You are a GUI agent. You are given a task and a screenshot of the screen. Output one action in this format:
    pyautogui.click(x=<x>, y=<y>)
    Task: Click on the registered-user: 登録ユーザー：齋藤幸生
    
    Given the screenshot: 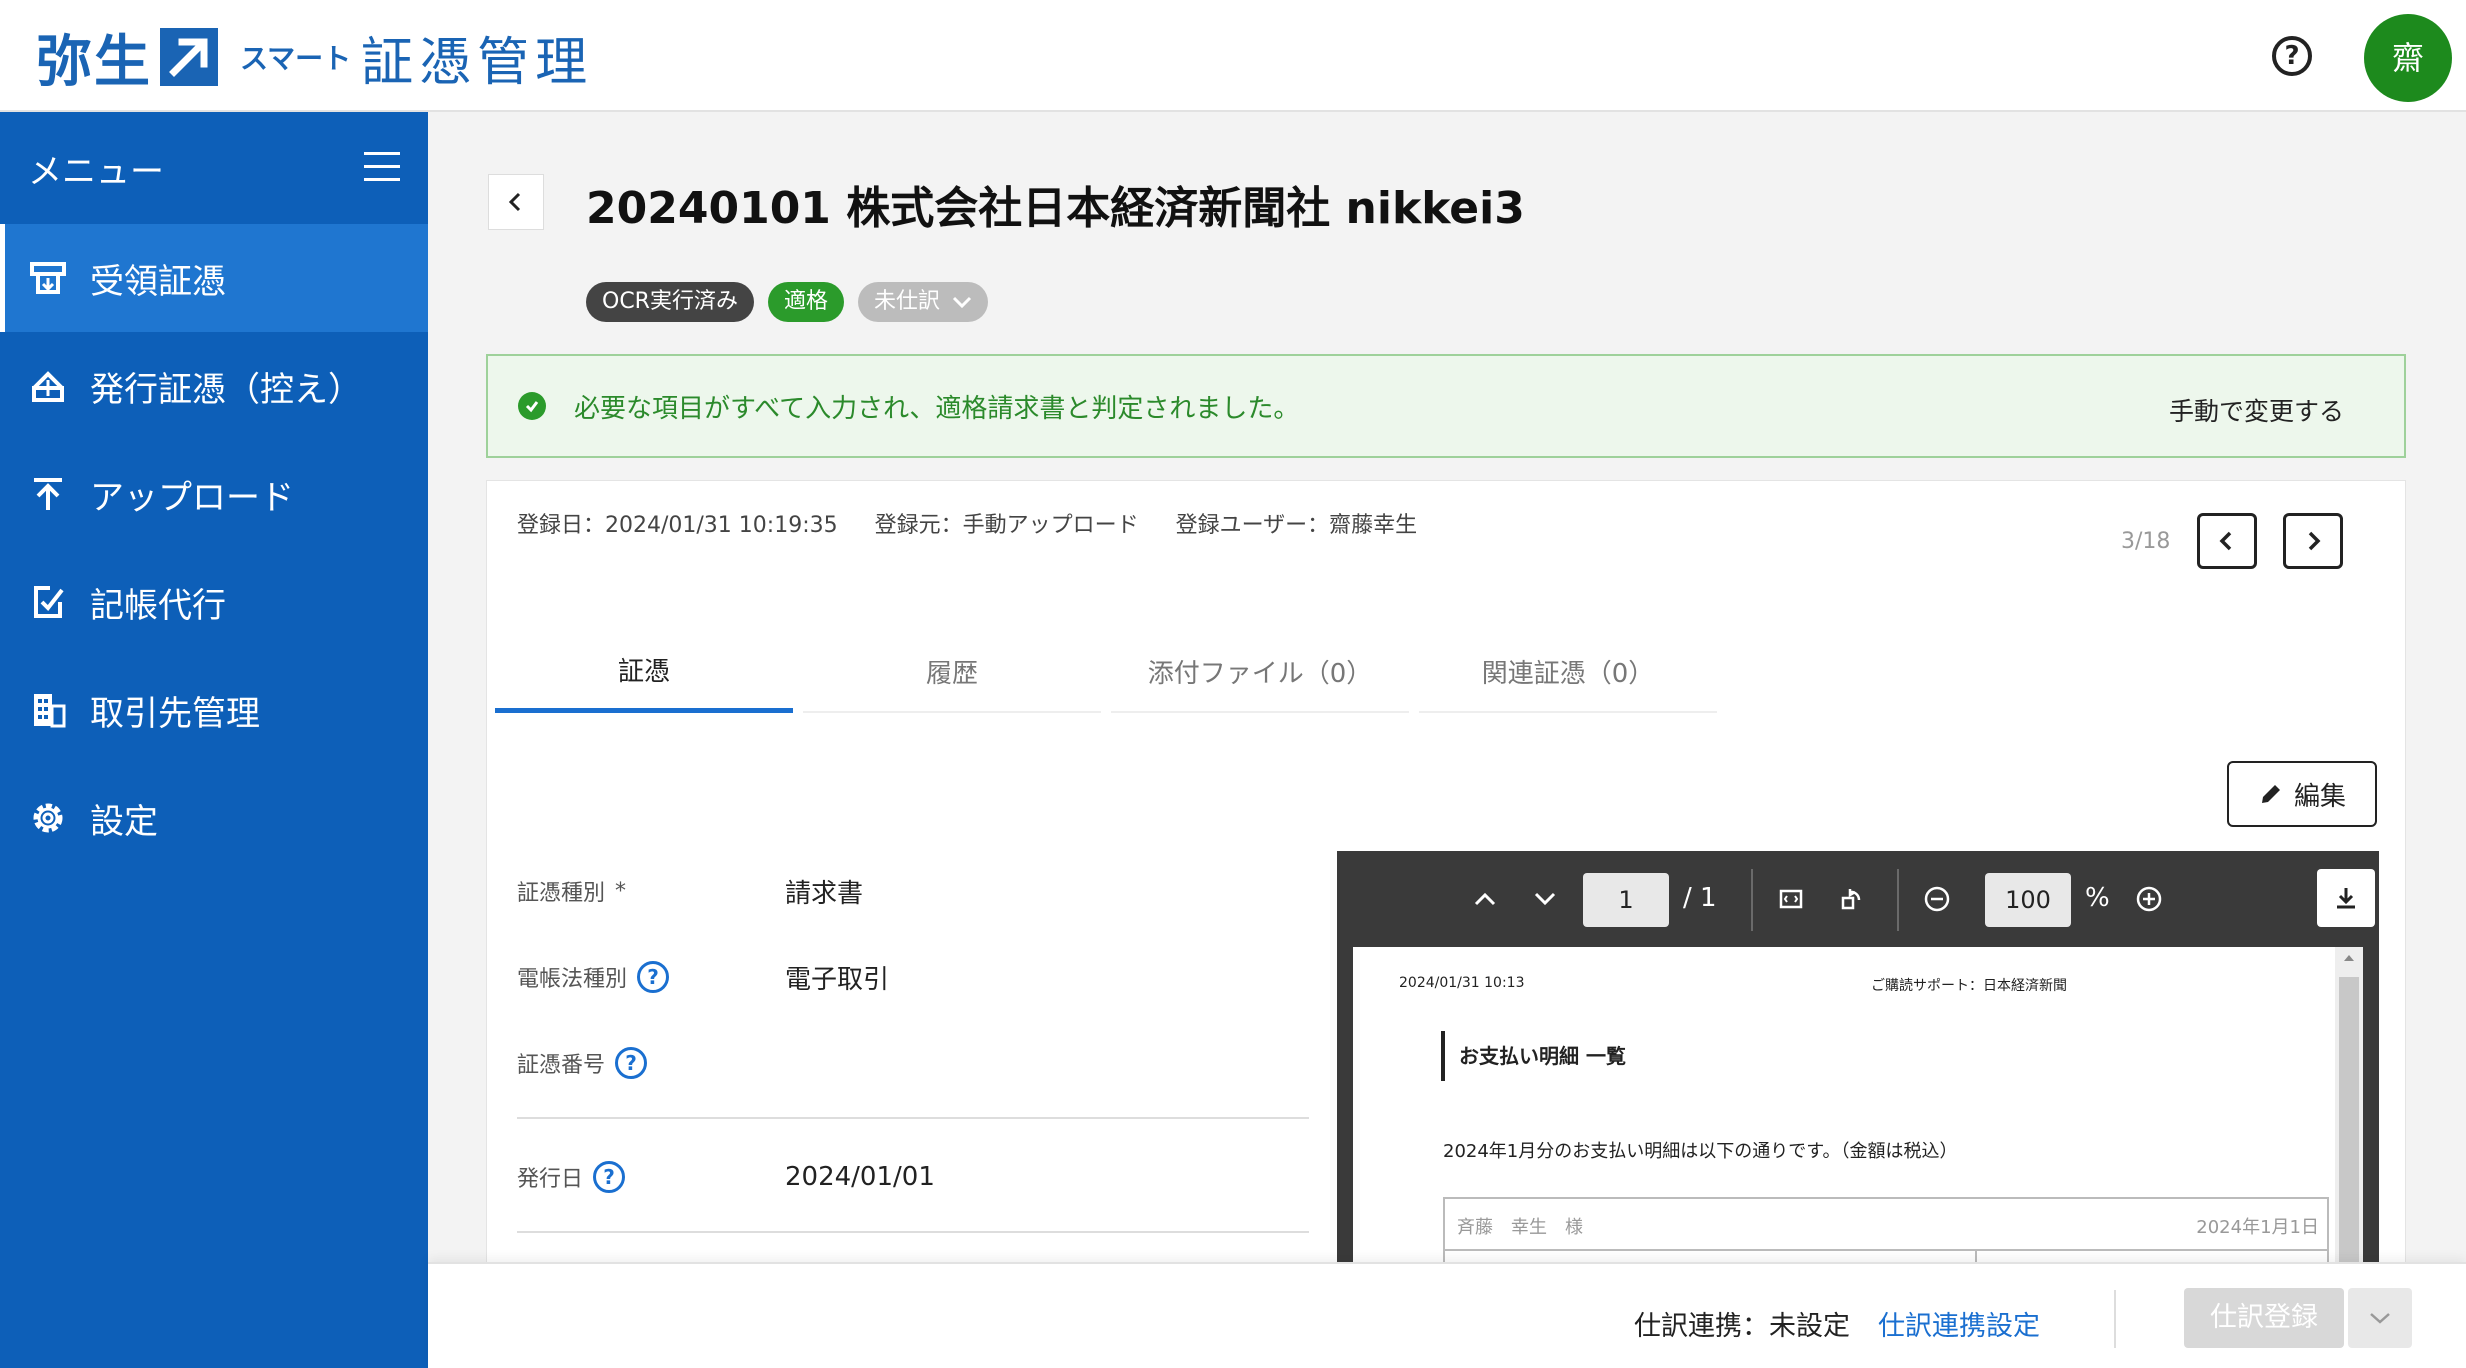 What is the action you would take?
    pyautogui.click(x=1296, y=525)
    